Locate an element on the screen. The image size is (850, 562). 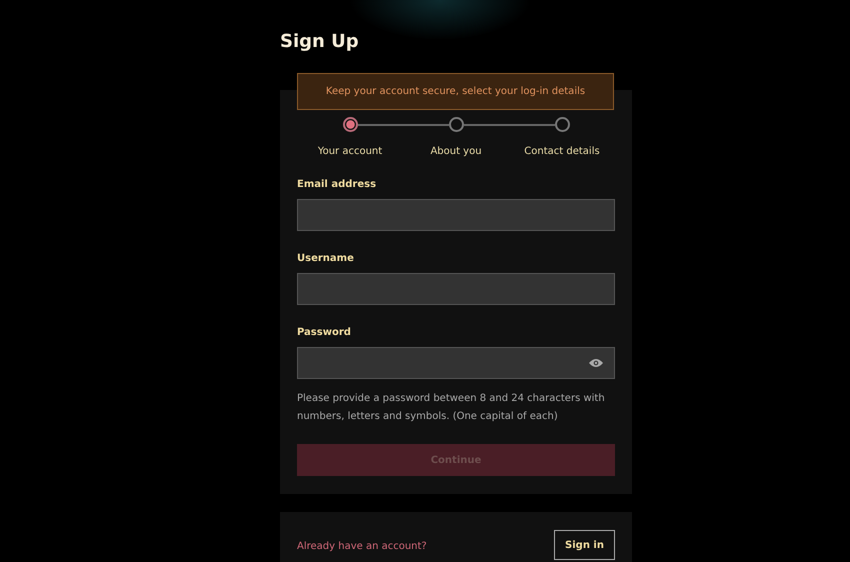
field-label: Password is located at coordinates (324, 332).